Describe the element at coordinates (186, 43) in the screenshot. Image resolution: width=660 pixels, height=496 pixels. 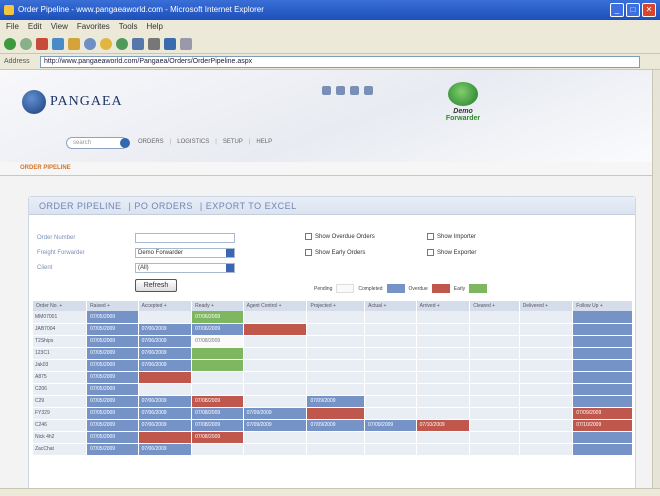
I see `discuss-icon` at that location.